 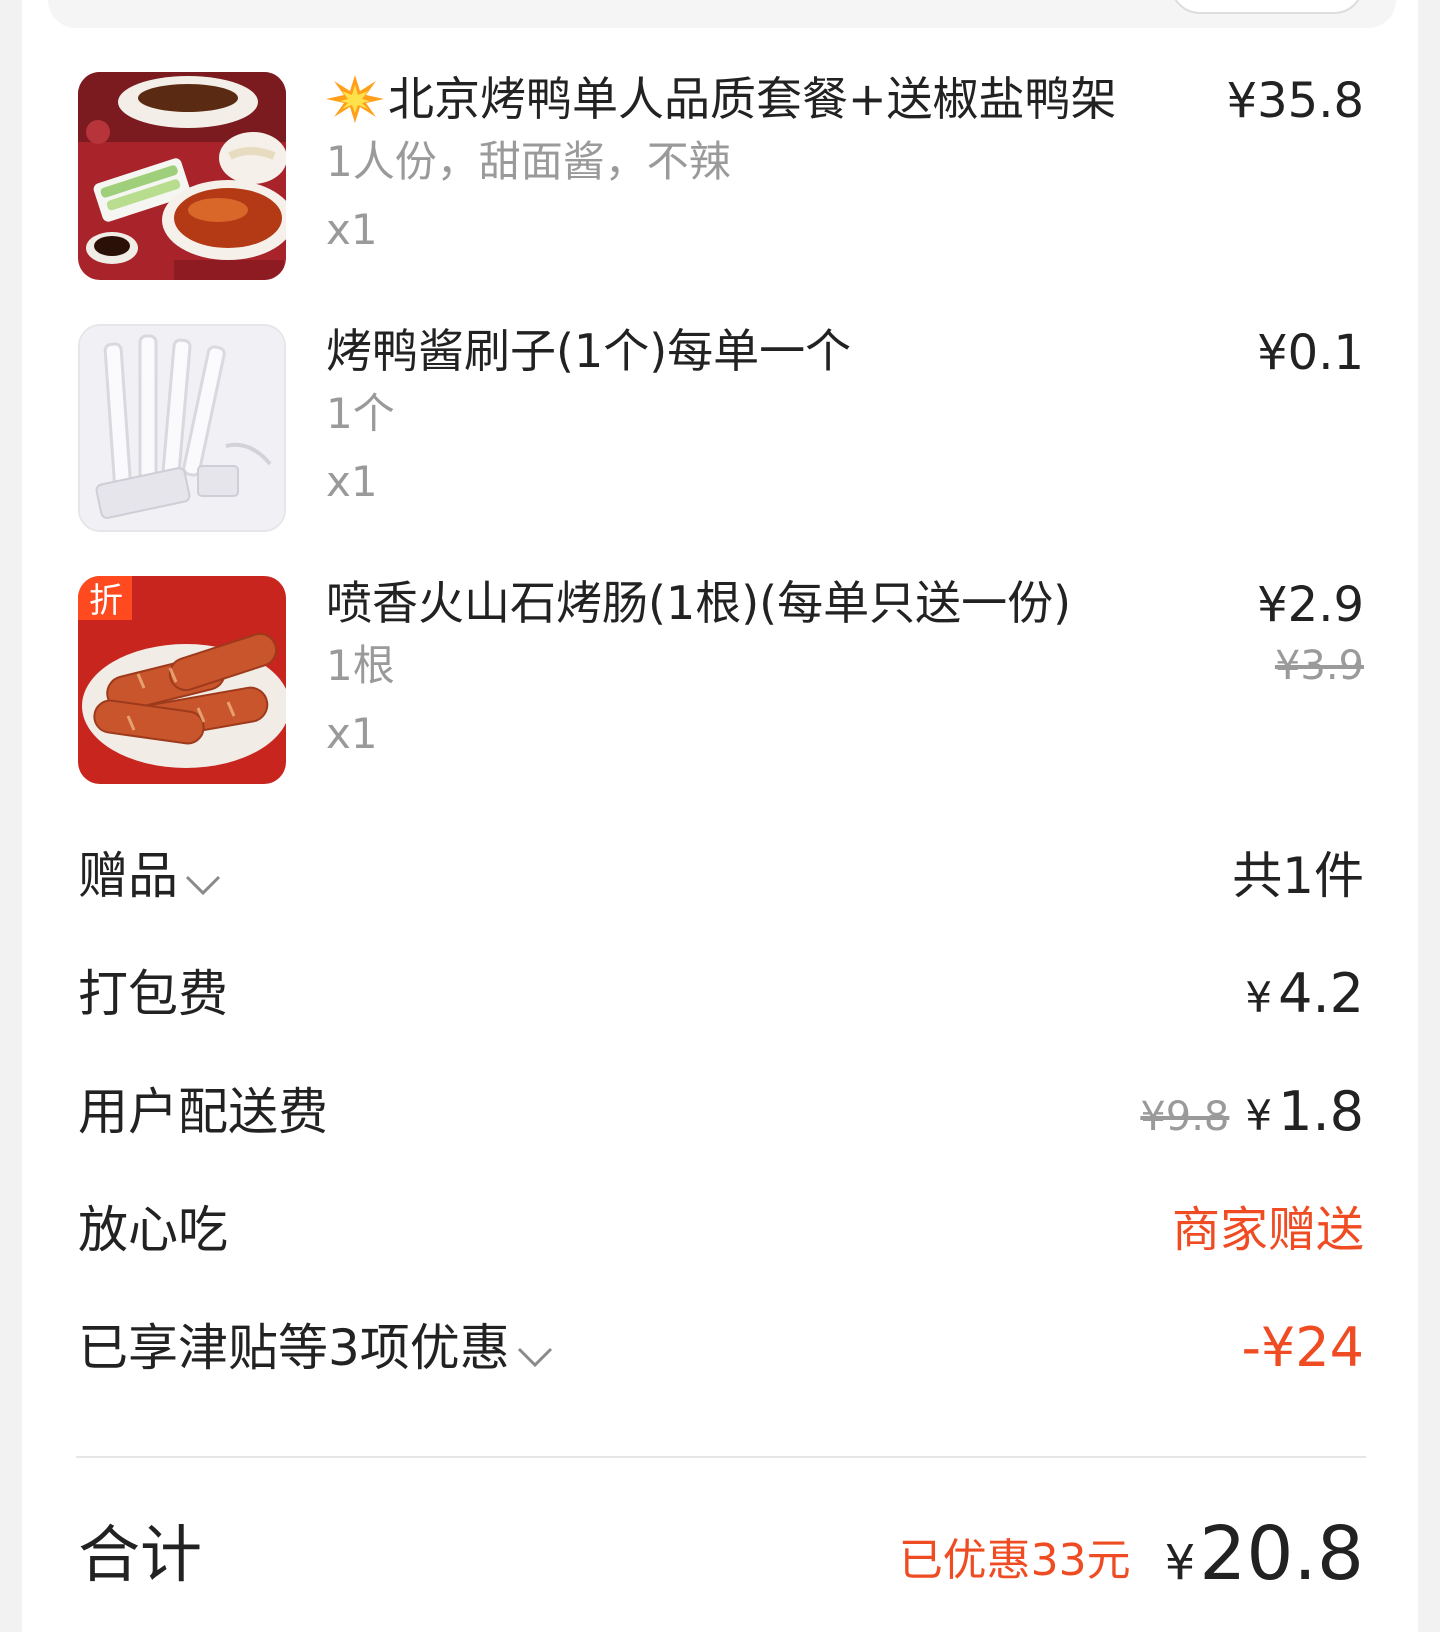 I want to click on sausage-photo: 折, so click(x=182, y=680).